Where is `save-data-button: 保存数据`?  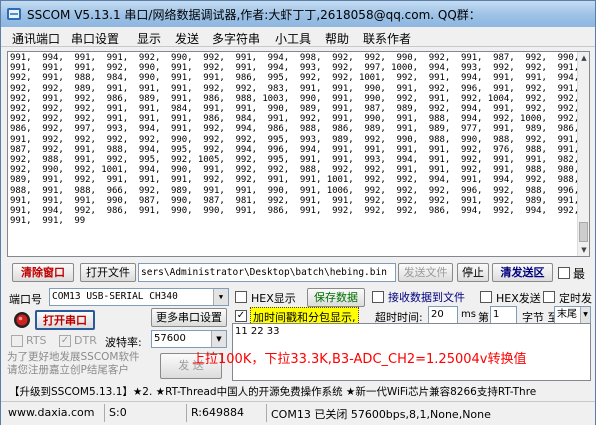
save-data-button: 保存数据 is located at coordinates (336, 297).